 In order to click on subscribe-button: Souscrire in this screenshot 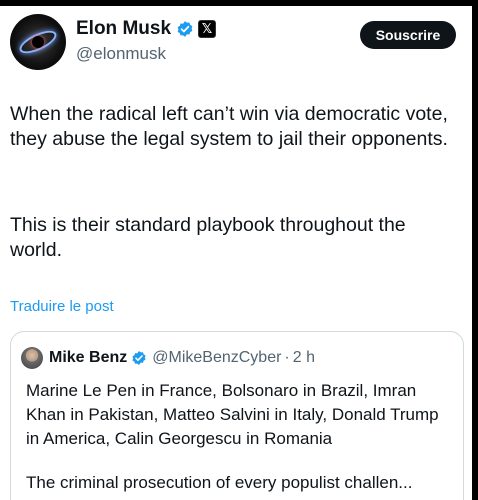, I will do `click(408, 35)`.